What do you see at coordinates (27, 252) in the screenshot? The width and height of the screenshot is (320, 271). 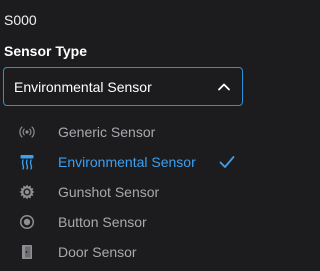 I see `door-icon` at bounding box center [27, 252].